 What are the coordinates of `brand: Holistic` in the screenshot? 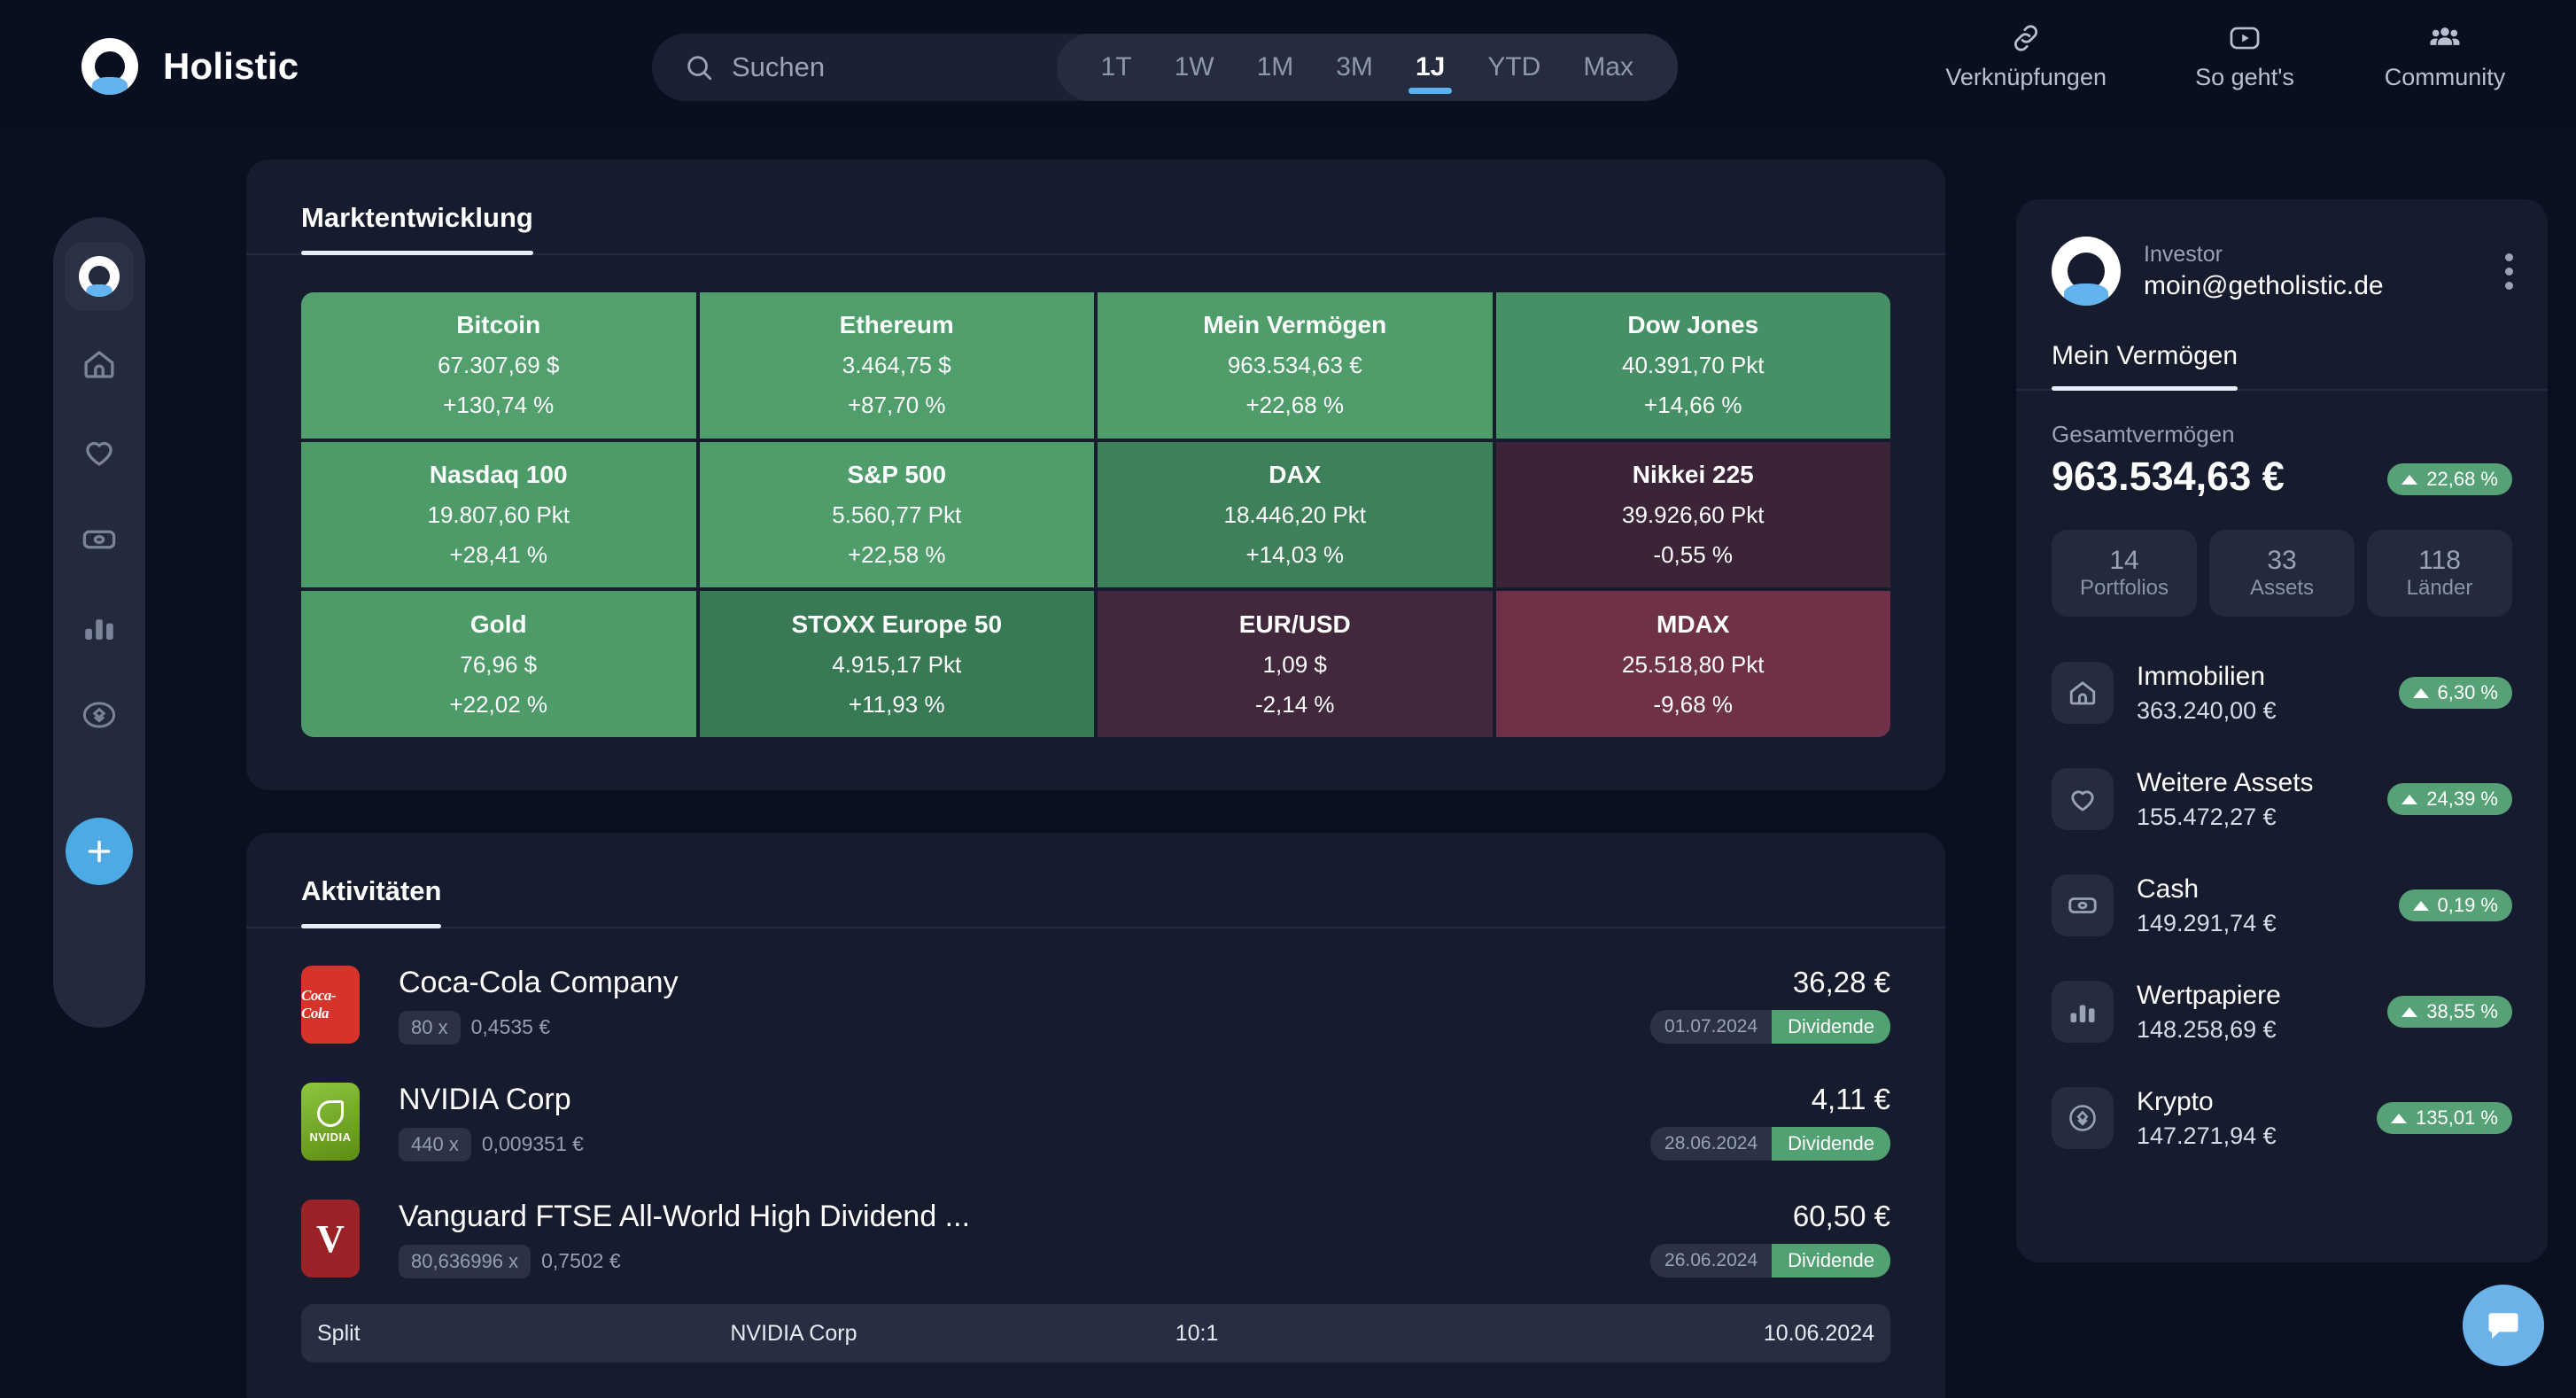 It's located at (347, 66).